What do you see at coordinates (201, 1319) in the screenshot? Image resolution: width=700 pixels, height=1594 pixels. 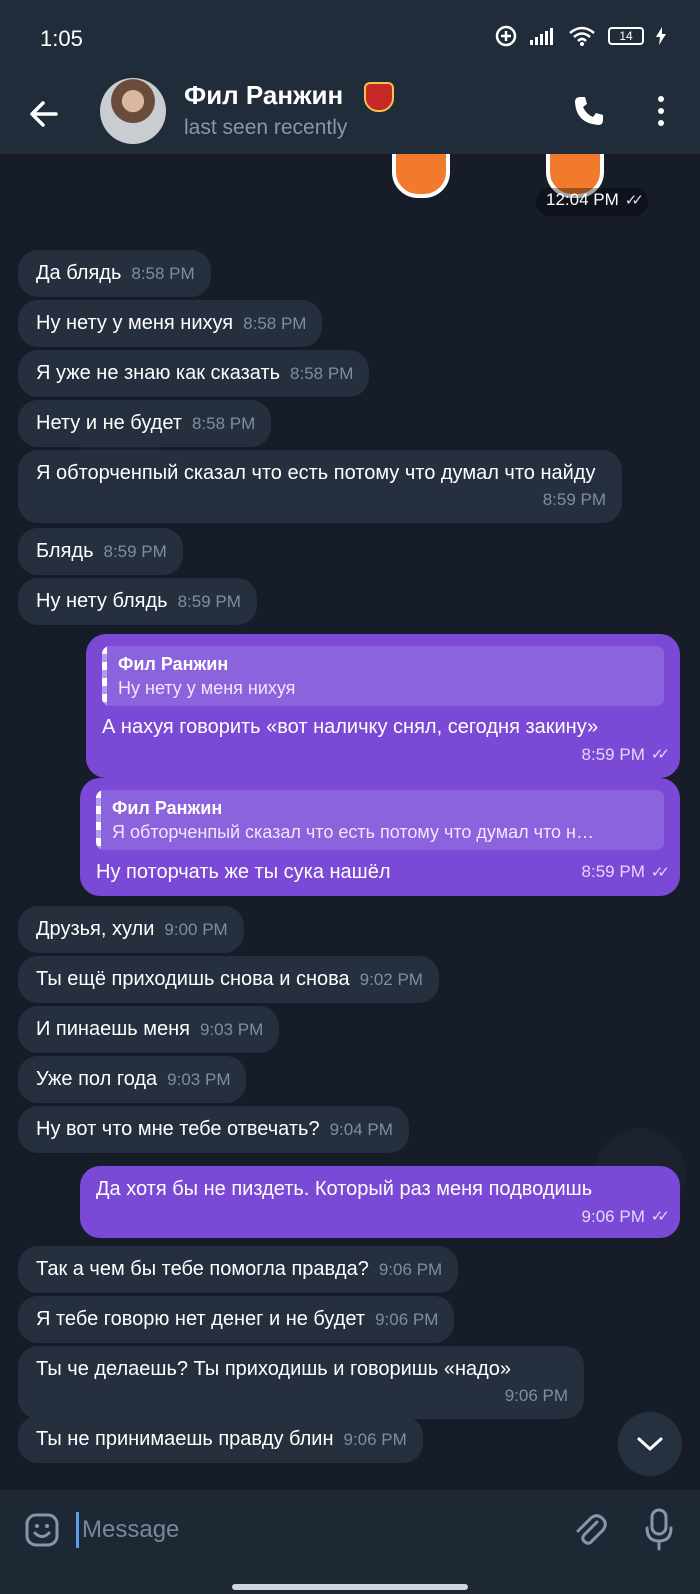 I see `message-text: Я тебе говорю нет денег и не будет` at bounding box center [201, 1319].